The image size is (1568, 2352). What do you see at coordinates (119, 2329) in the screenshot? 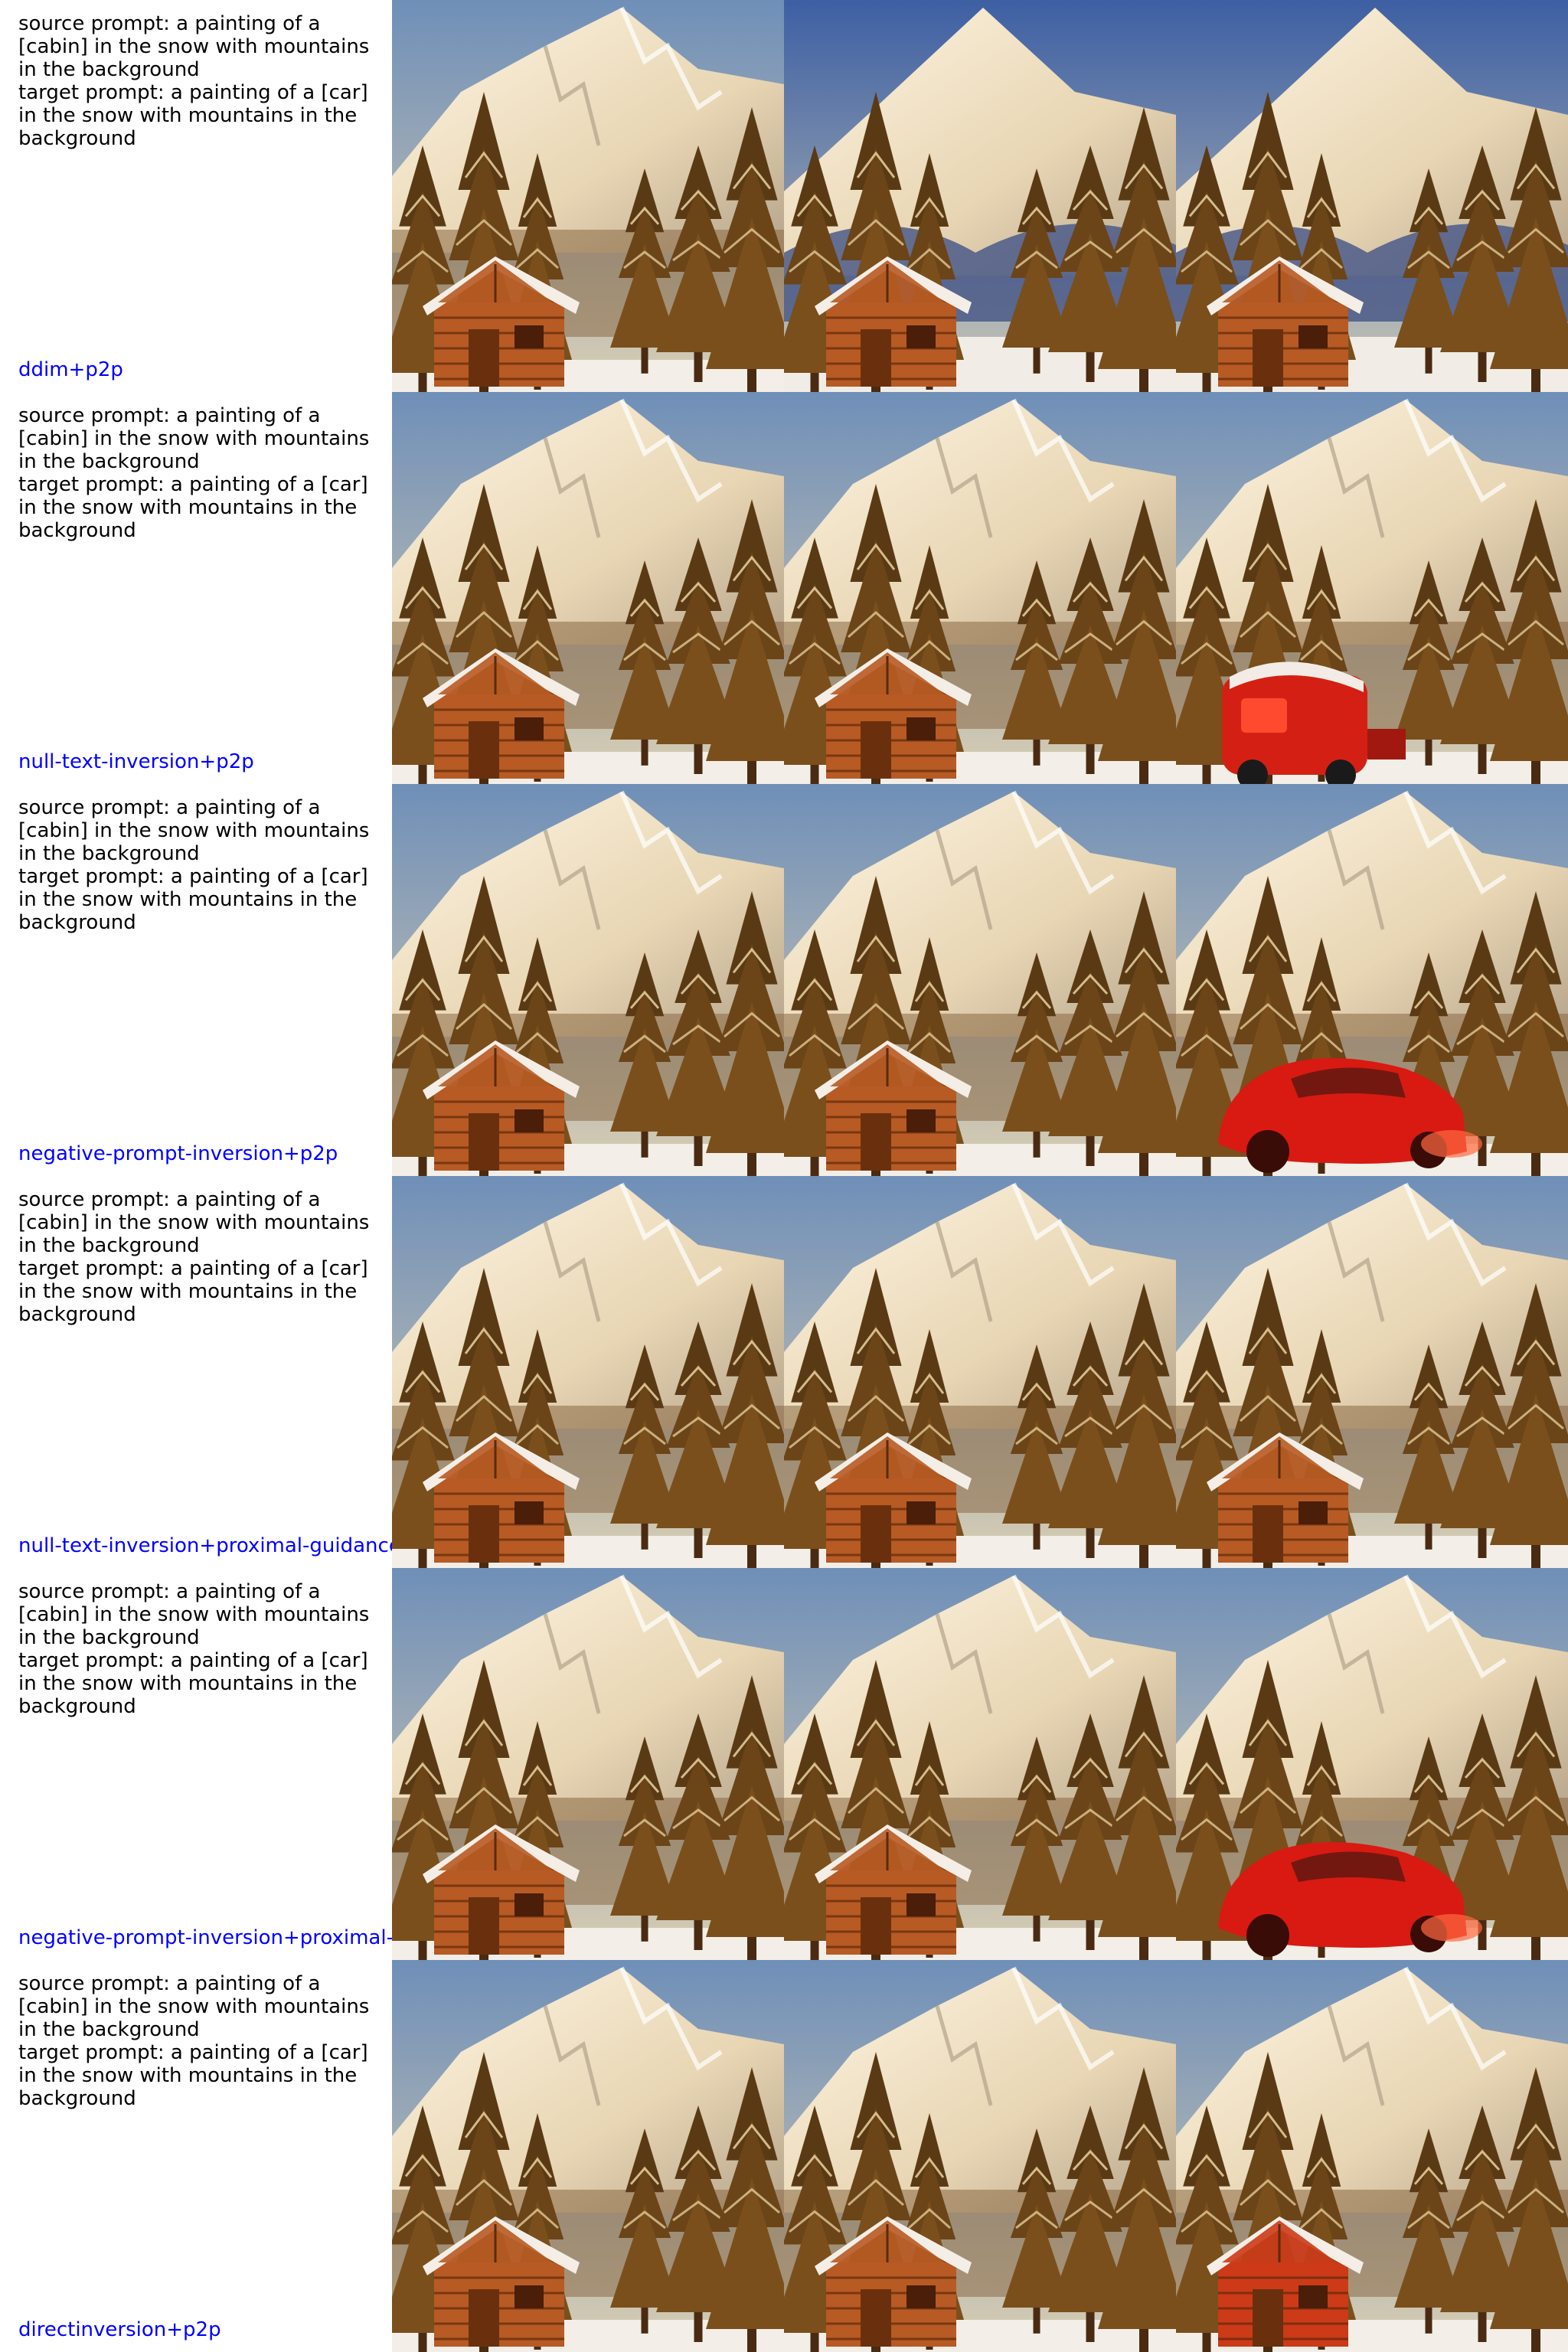
I see `method-label: directinversion+p2p` at bounding box center [119, 2329].